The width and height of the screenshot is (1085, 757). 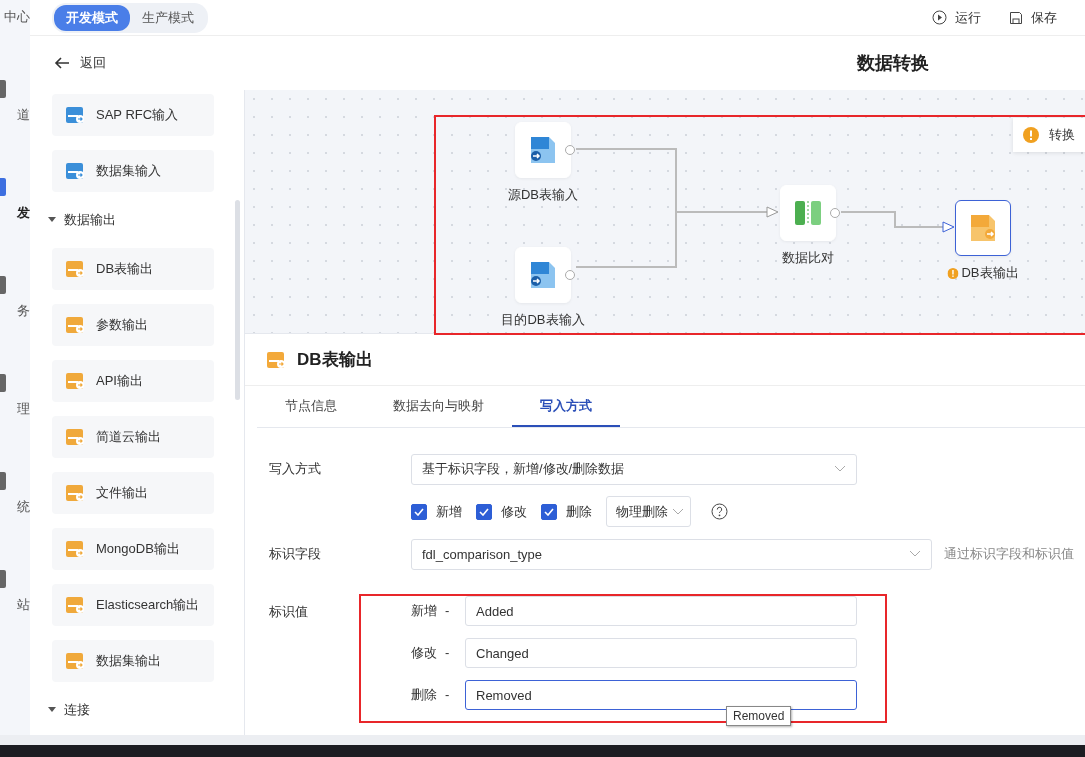 What do you see at coordinates (311, 406) in the screenshot?
I see `tab: 节点信息` at bounding box center [311, 406].